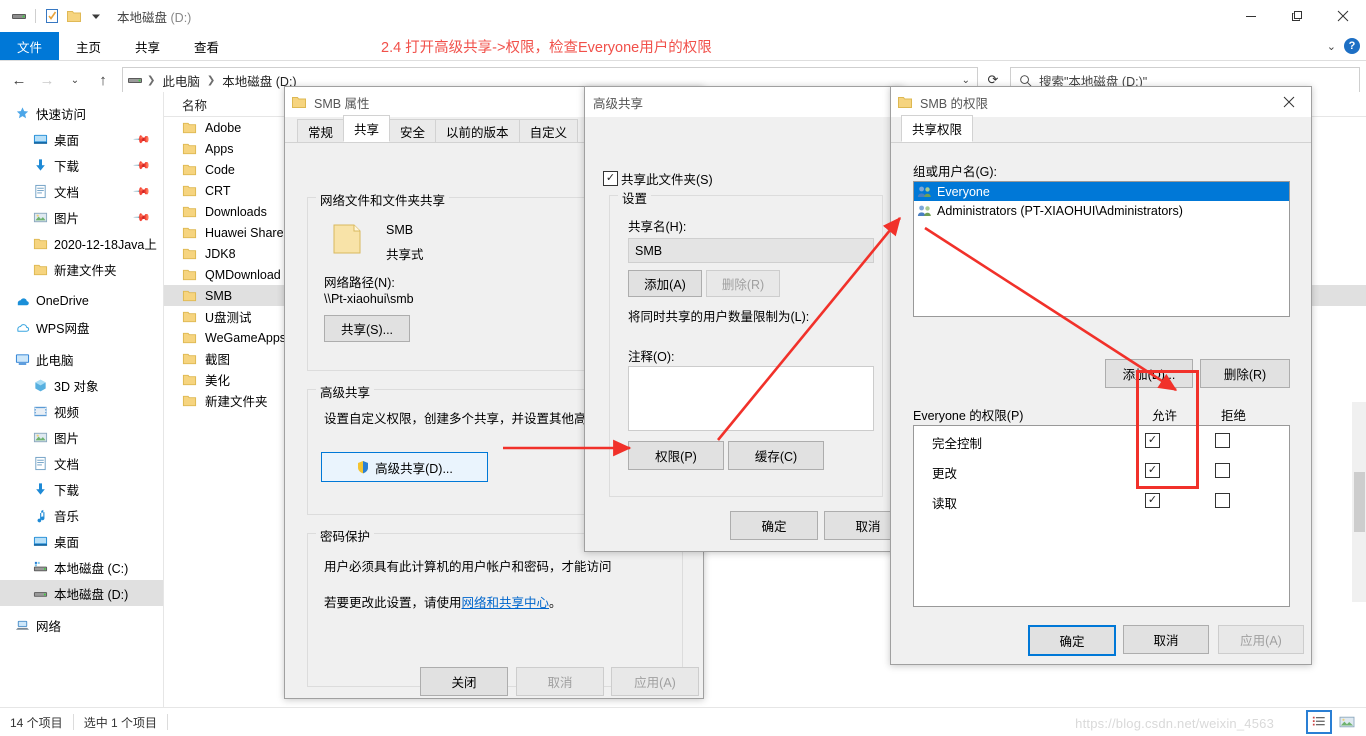 This screenshot has width=1366, height=736. What do you see at coordinates (945, 504) in the screenshot?
I see `permission-name: 读取` at bounding box center [945, 504].